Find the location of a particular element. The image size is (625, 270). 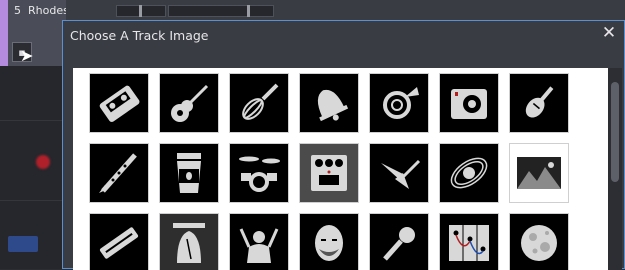

mouse-cursor-icon: ➤ is located at coordinates (27, 55).